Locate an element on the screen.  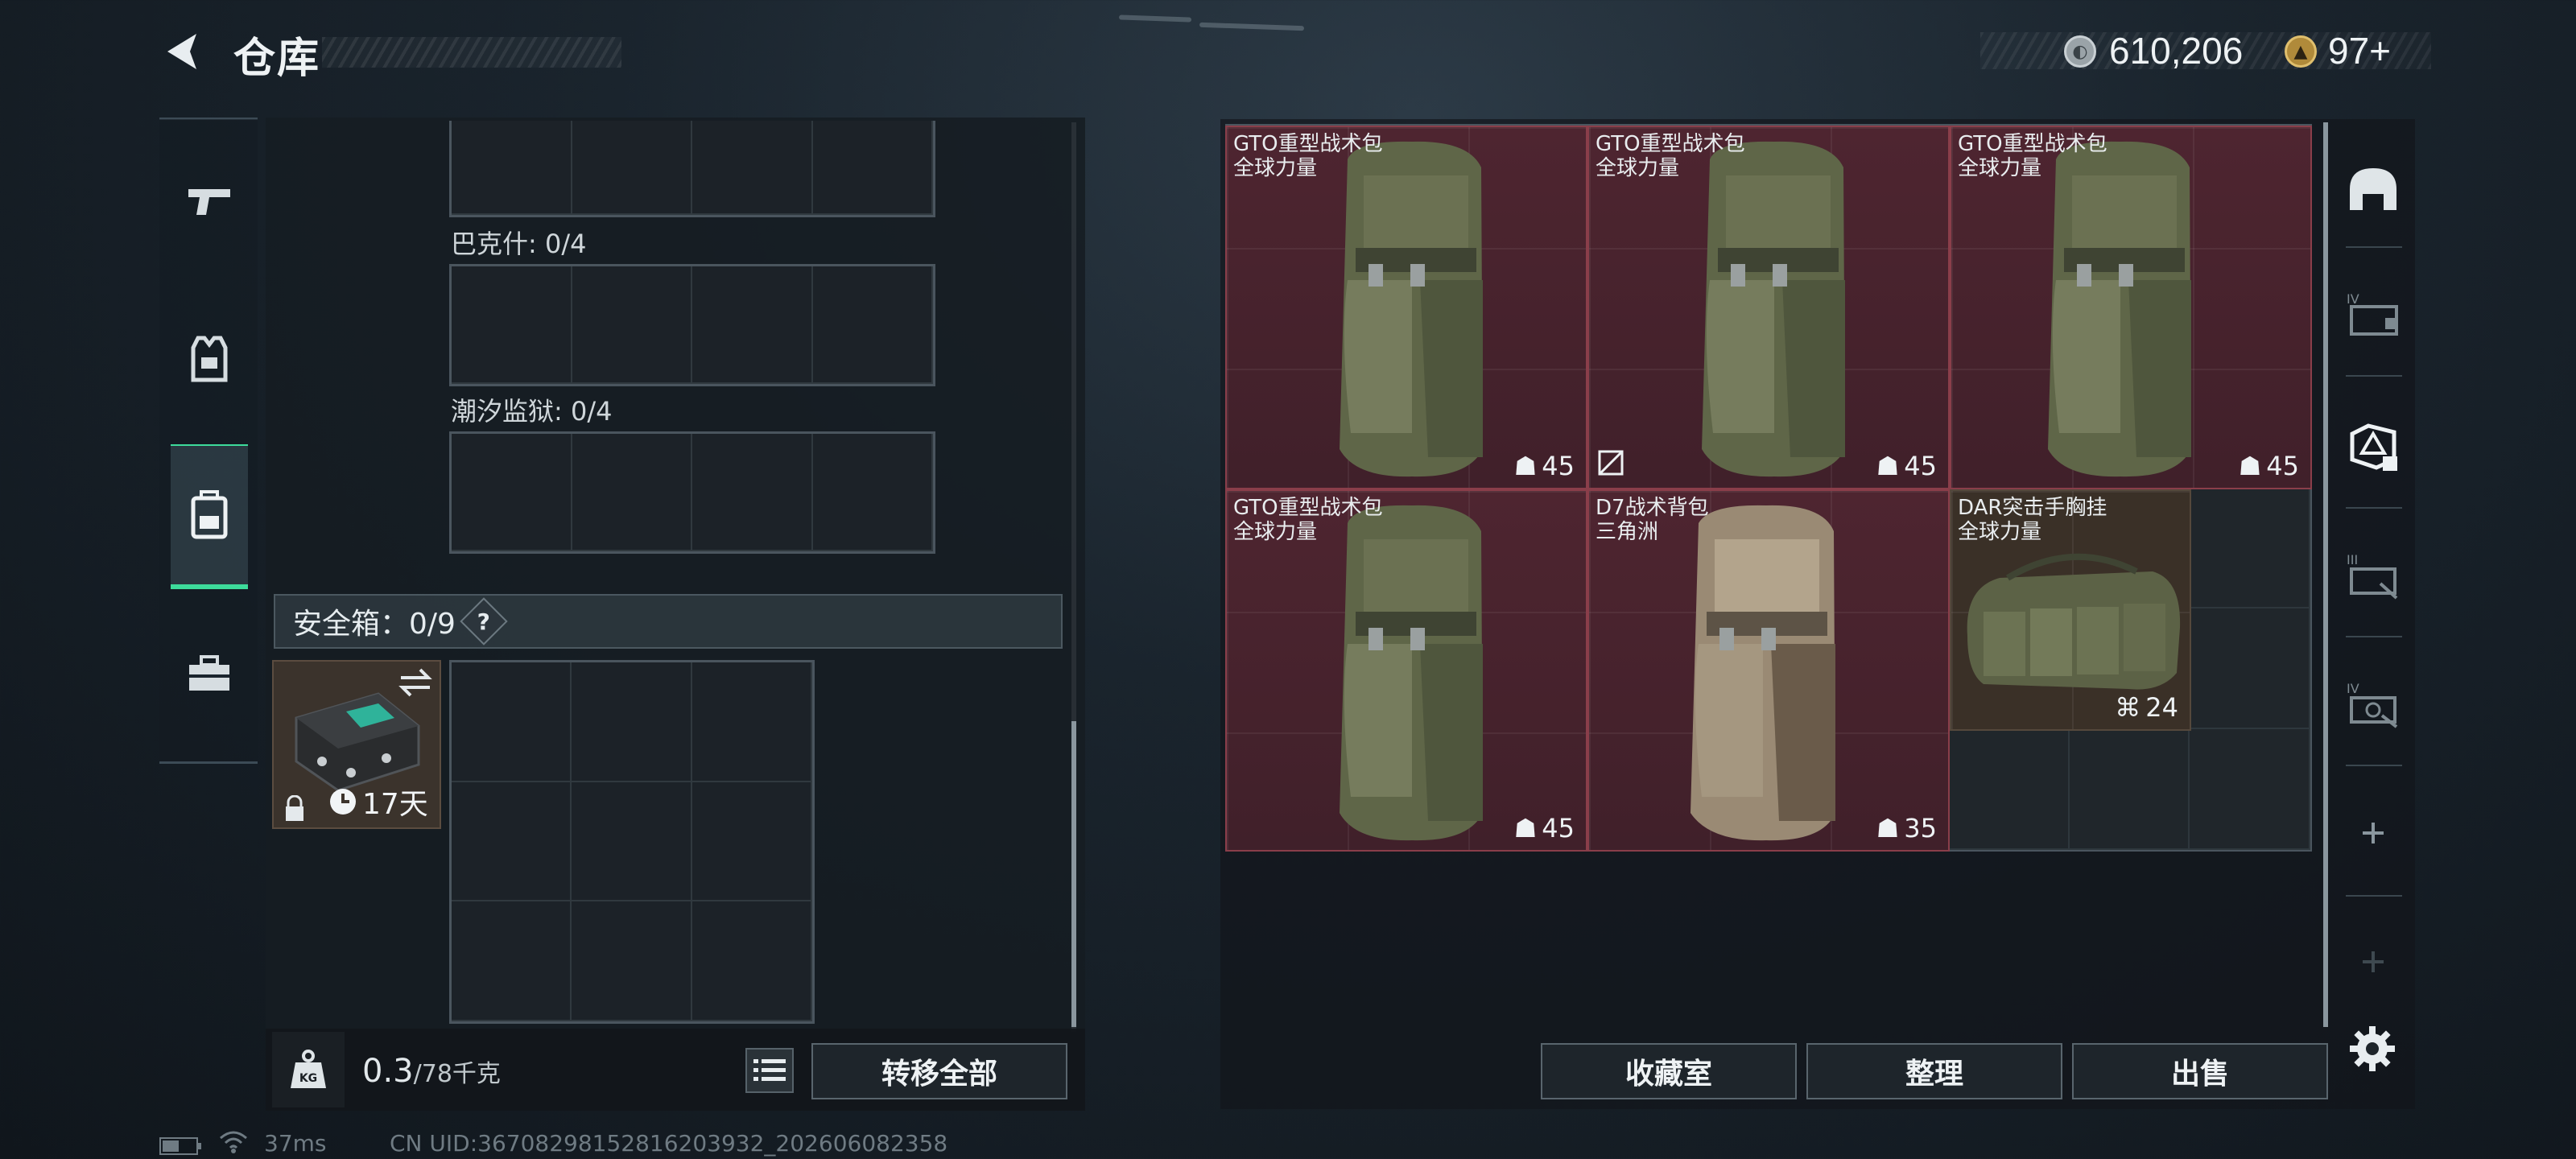
svg-text: III is located at coordinates (2352, 559).